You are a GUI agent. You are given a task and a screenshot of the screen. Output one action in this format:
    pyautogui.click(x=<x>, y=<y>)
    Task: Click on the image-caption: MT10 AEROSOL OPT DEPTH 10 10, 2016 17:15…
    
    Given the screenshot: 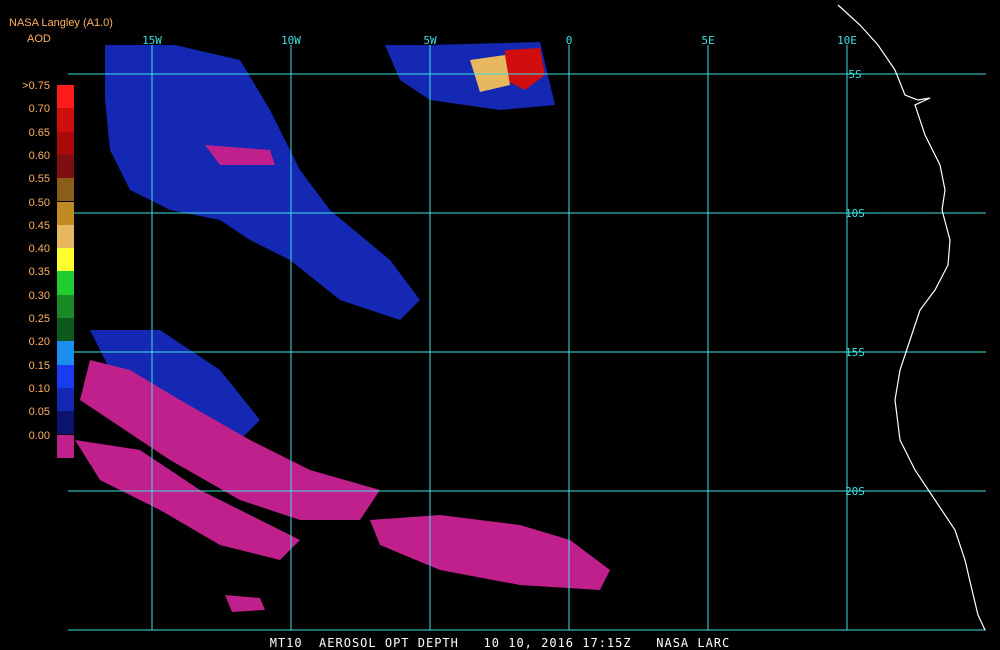 What is the action you would take?
    pyautogui.click(x=500, y=643)
    